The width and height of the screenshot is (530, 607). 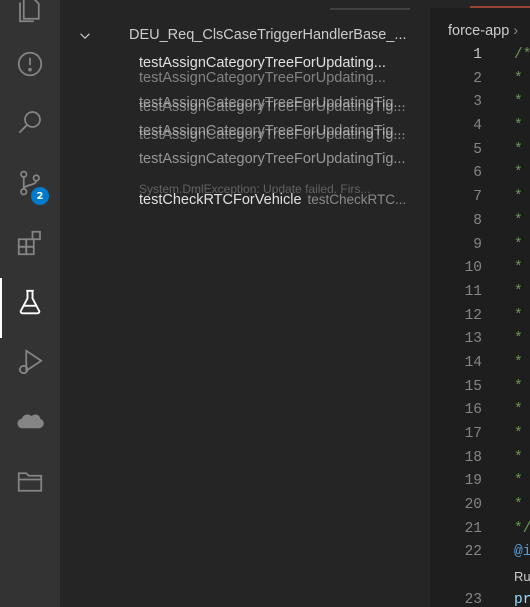 I want to click on line-number: 5, so click(x=477, y=149).